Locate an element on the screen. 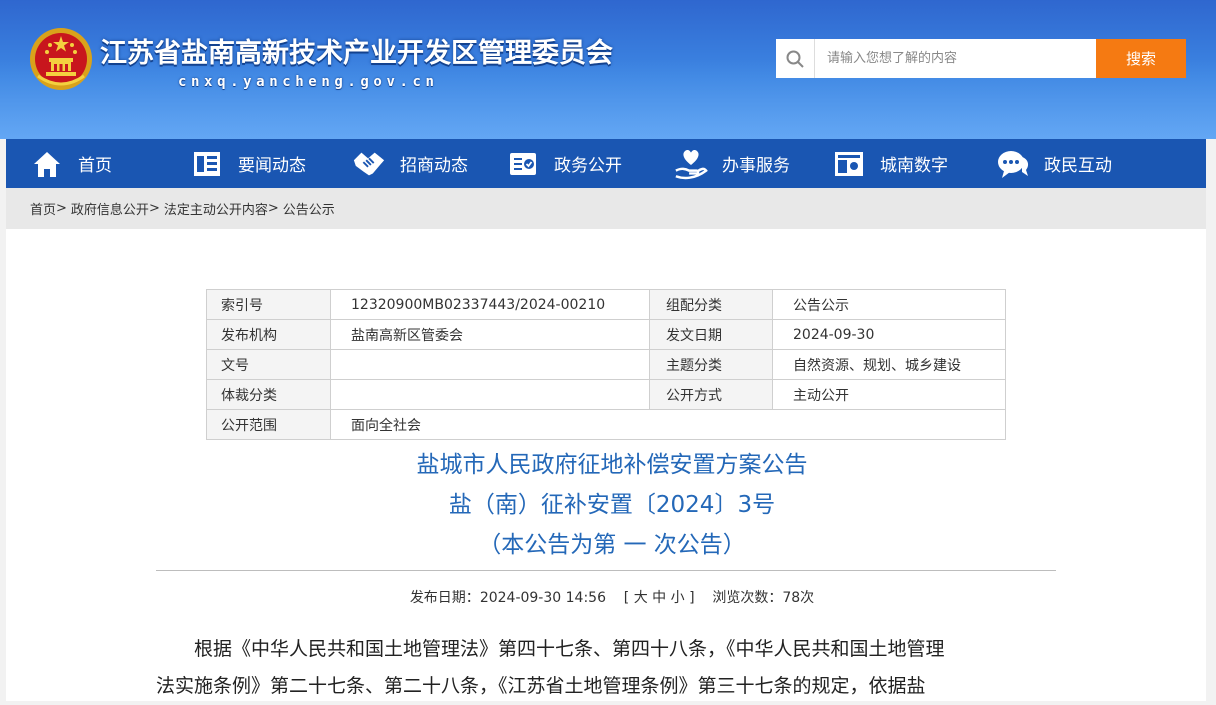 This screenshot has width=1216, height=705. nav-item-services: 办事服务 is located at coordinates (732, 163).